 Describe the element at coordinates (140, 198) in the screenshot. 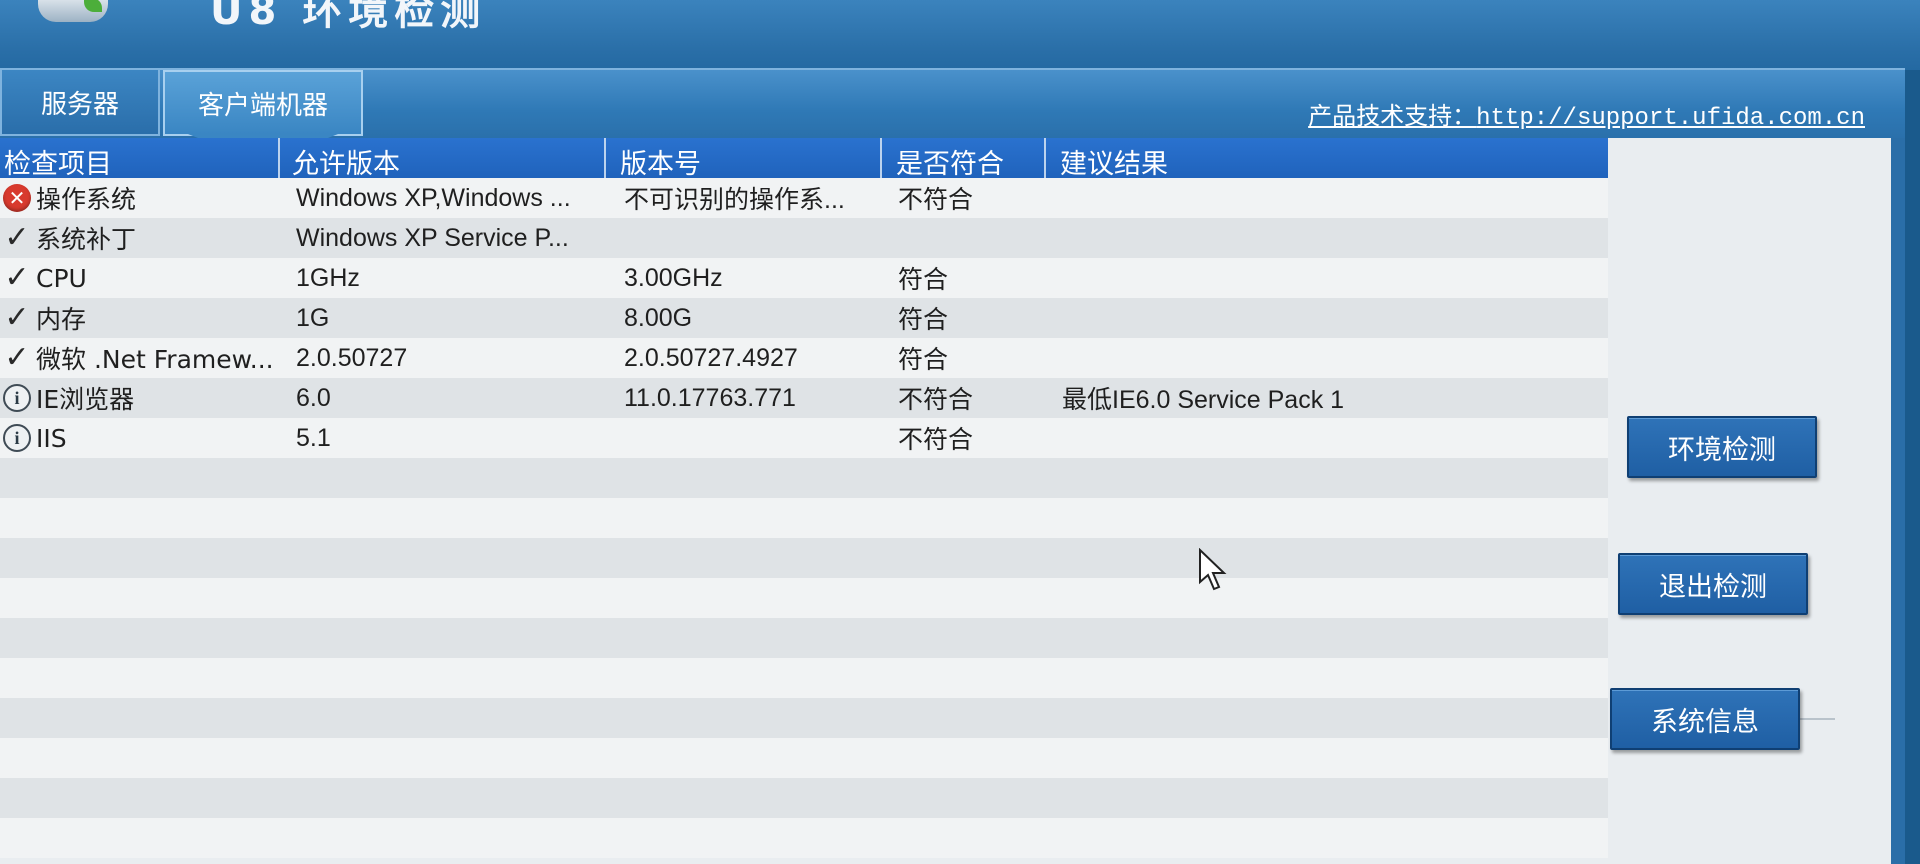

I see `cell-item: ✕ 操作系统` at that location.